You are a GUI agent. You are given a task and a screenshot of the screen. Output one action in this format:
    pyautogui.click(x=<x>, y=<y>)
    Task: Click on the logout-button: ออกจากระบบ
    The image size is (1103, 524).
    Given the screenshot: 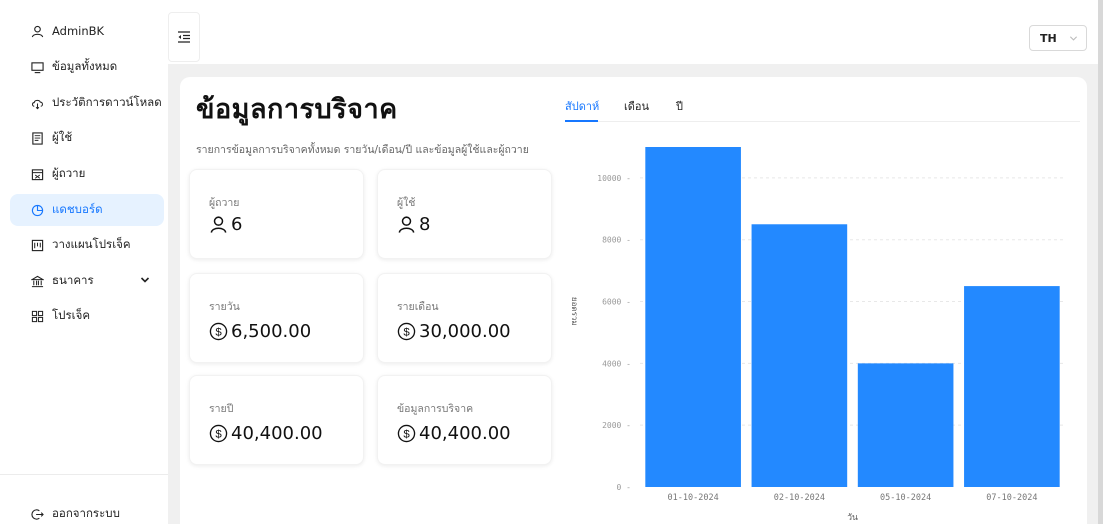 What is the action you would take?
    pyautogui.click(x=87, y=511)
    